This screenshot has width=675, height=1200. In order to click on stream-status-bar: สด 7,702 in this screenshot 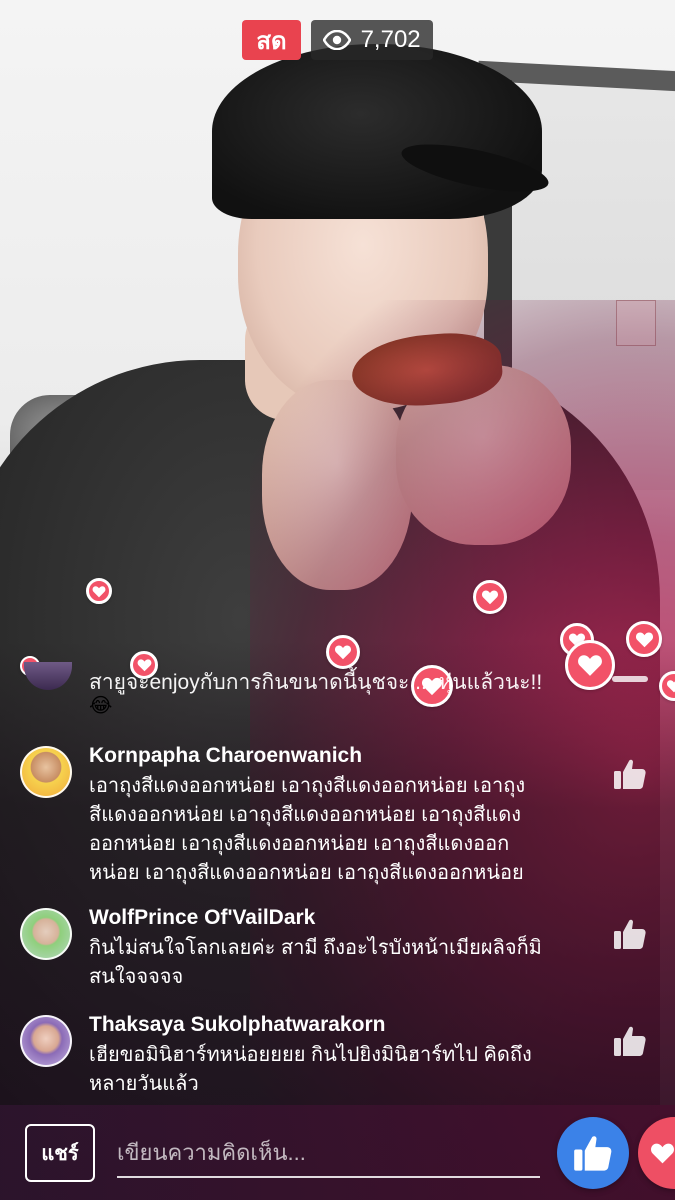, I will do `click(337, 40)`.